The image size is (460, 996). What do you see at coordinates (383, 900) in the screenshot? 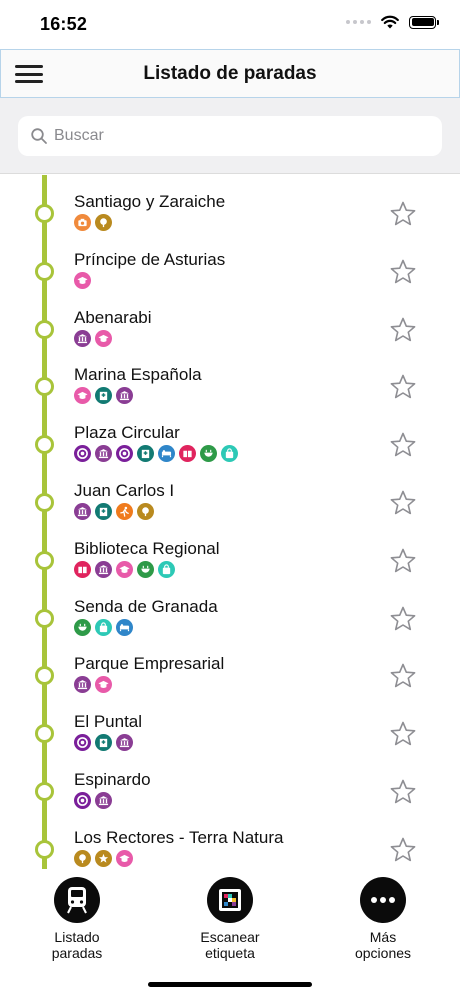
I see `more-options-icon` at bounding box center [383, 900].